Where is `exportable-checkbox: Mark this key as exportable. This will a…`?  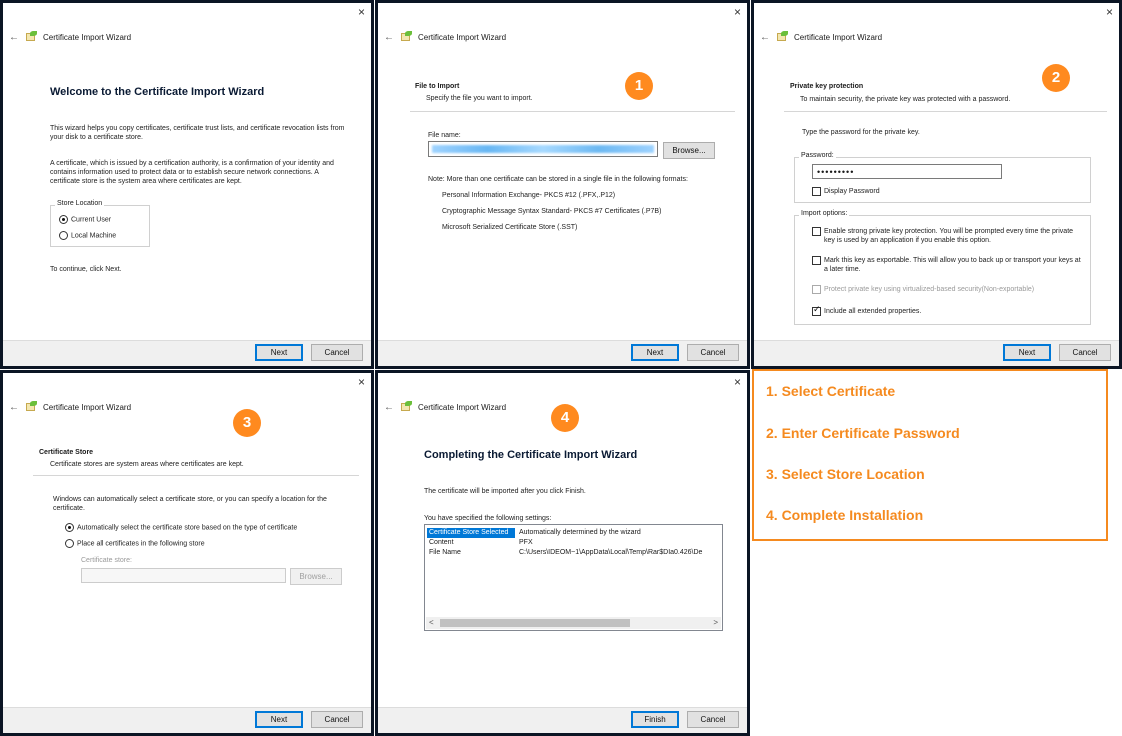
exportable-checkbox: Mark this key as exportable. This will a… is located at coordinates (947, 265).